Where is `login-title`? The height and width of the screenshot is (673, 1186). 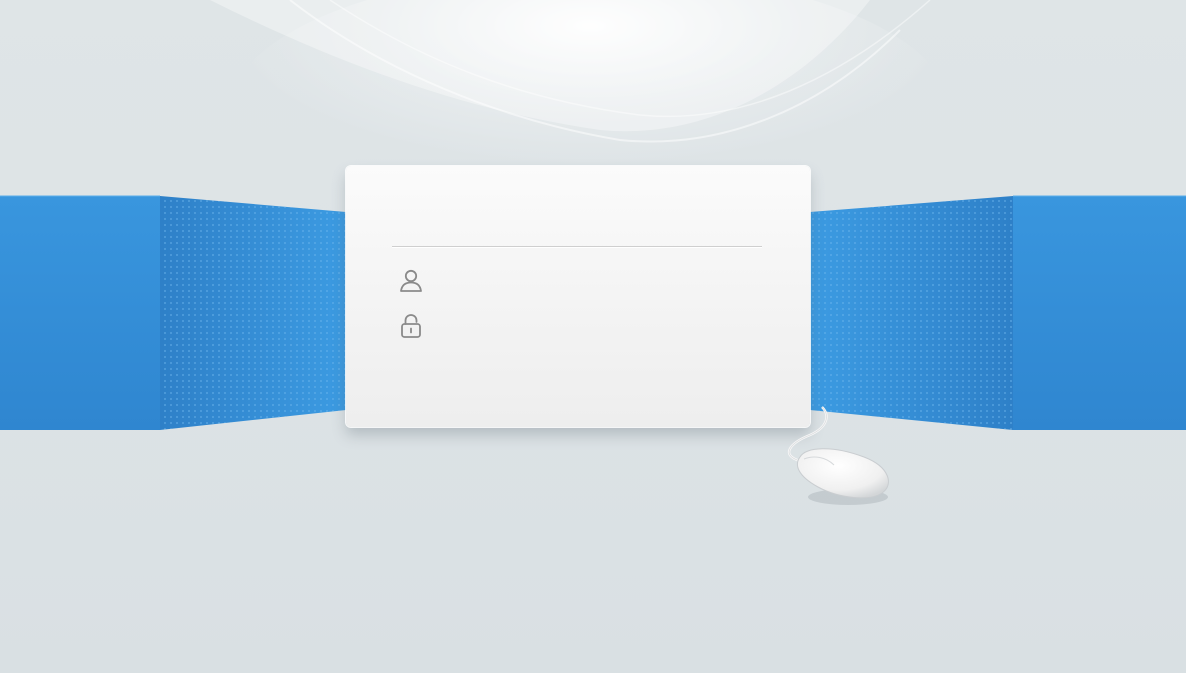
login-title is located at coordinates (577, 221).